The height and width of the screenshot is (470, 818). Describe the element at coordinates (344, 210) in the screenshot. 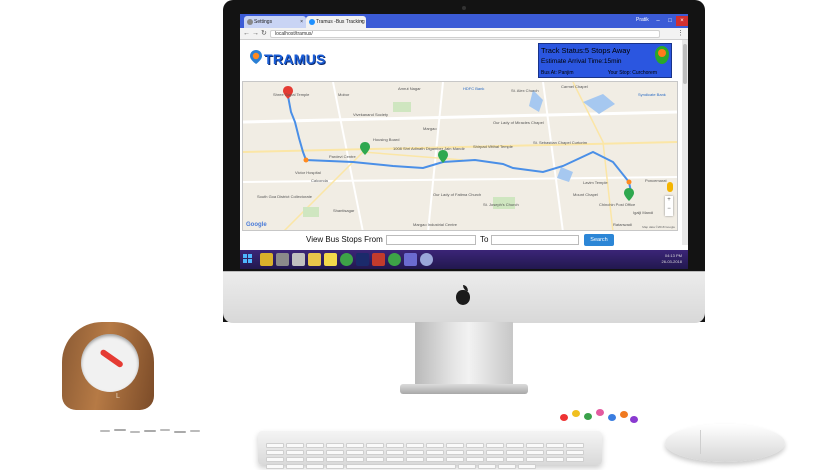

I see `map-label: Shantisagar` at that location.